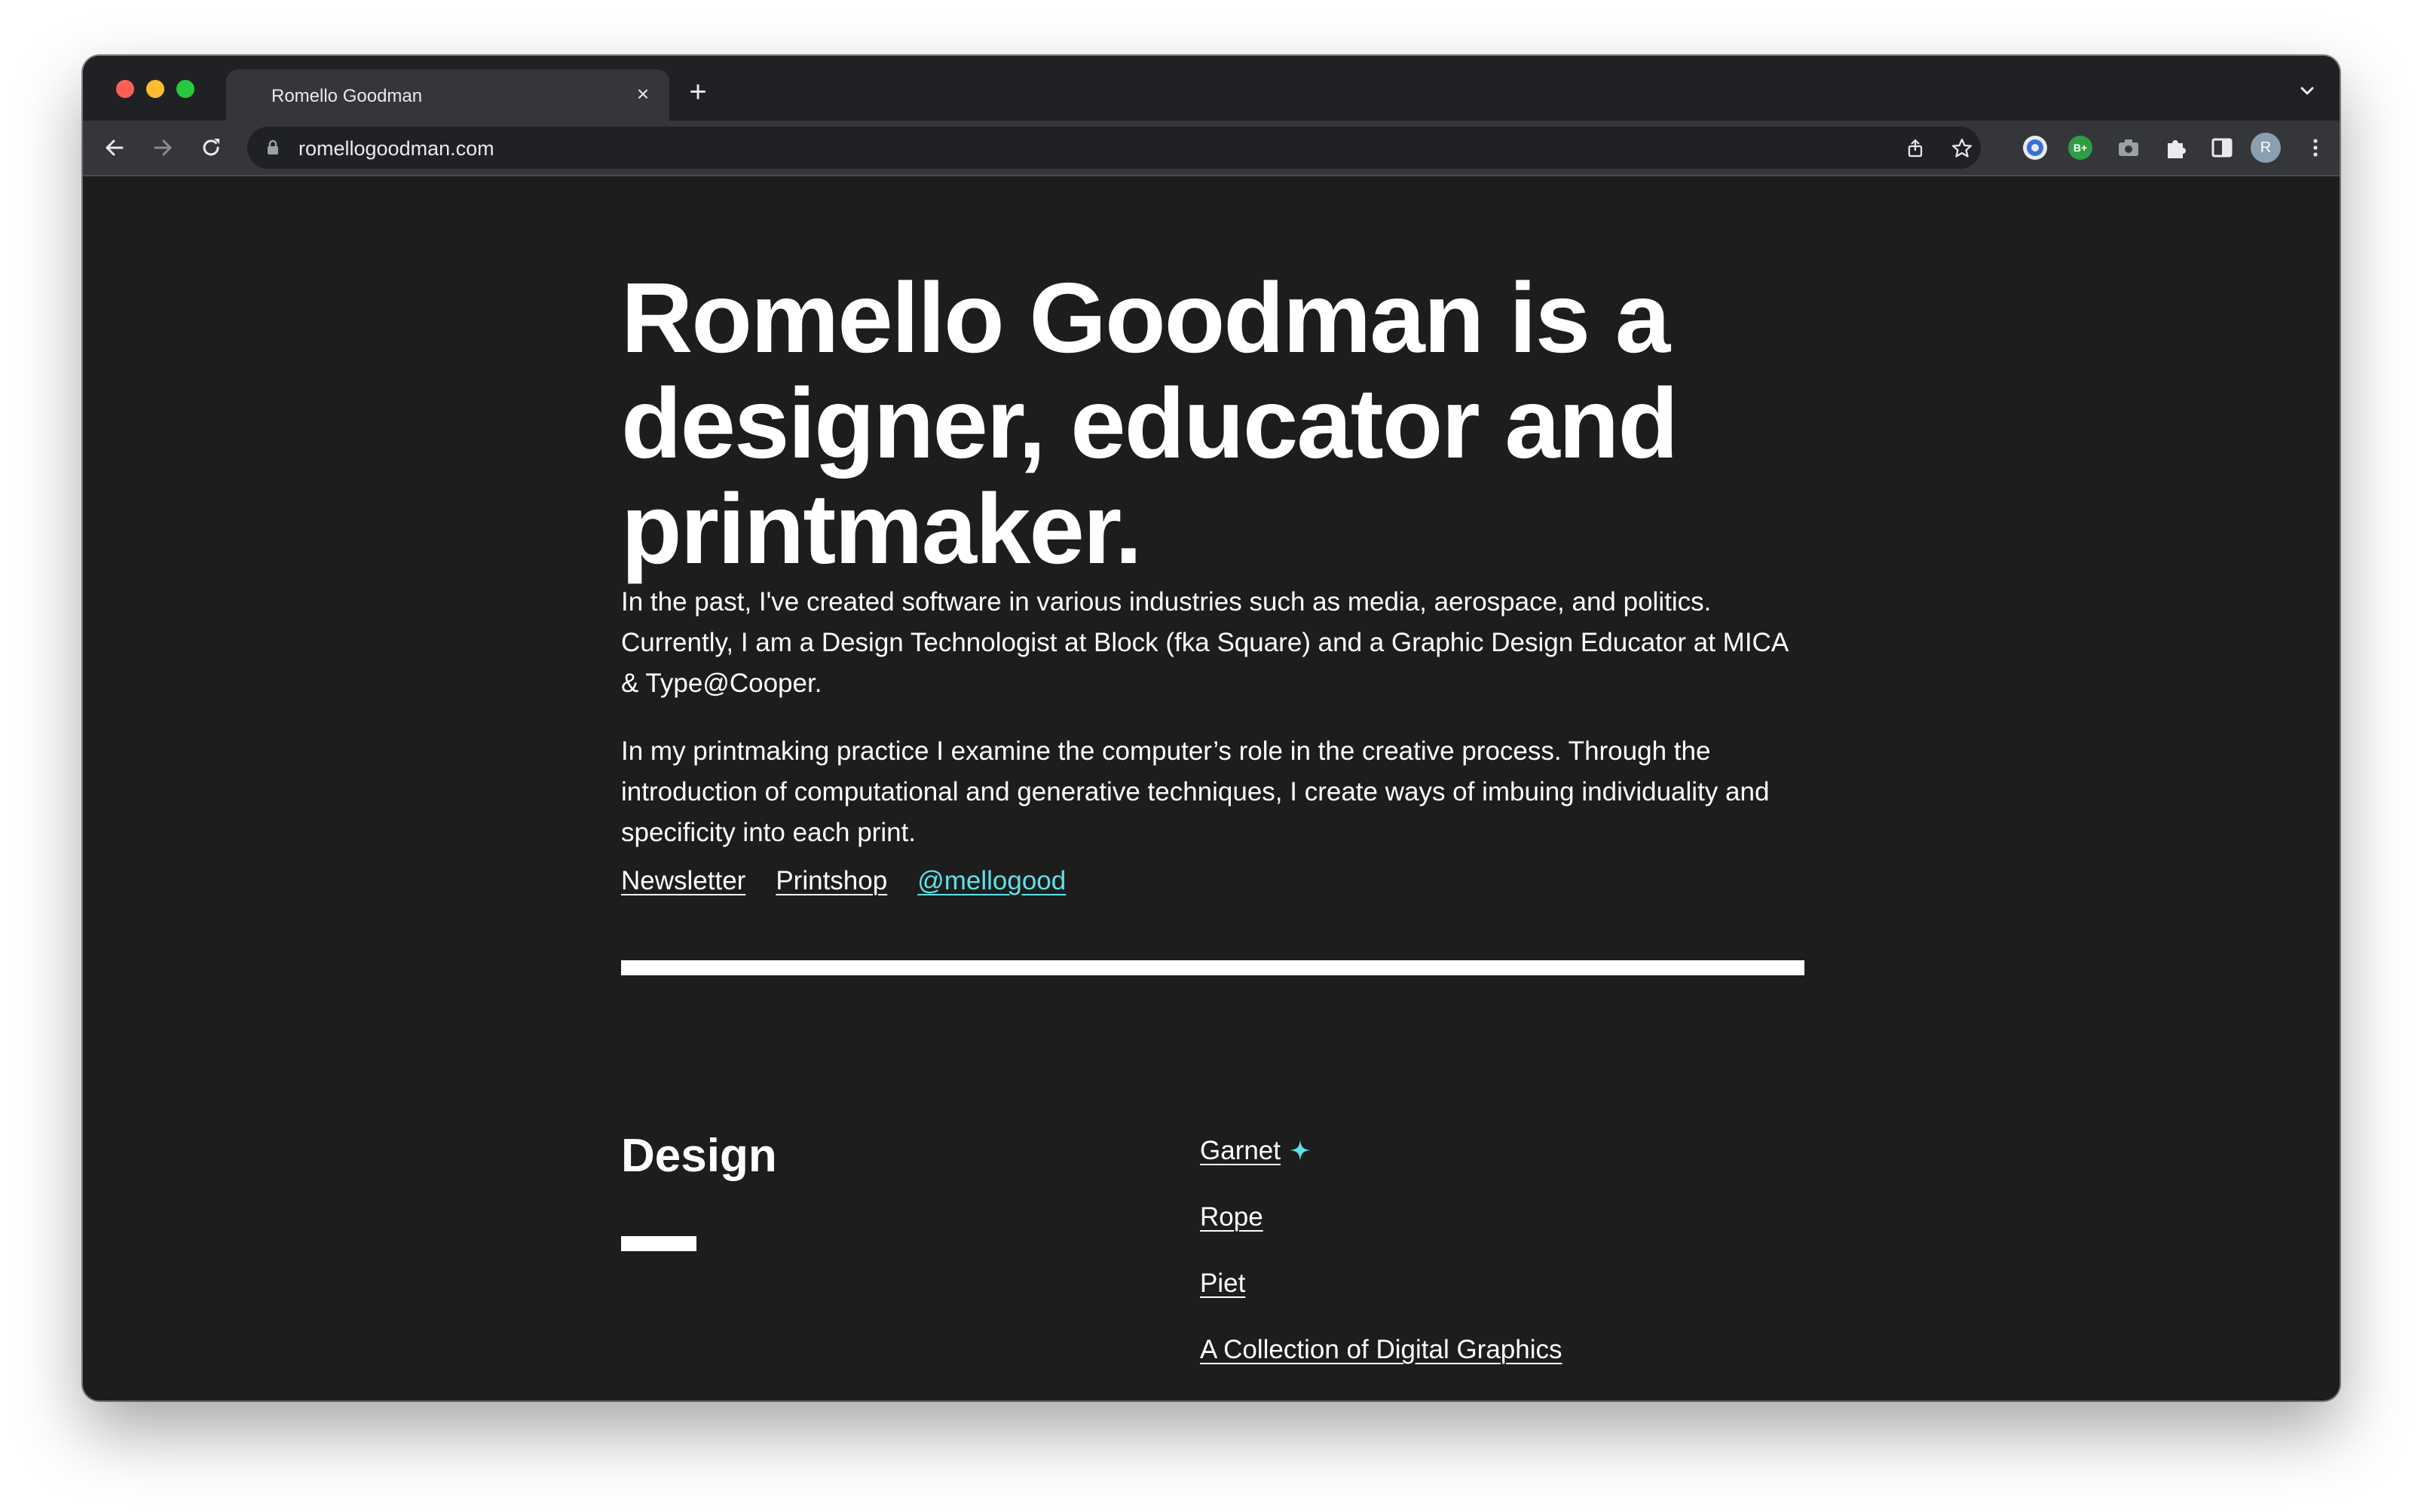  I want to click on section-divider, so click(1212, 968).